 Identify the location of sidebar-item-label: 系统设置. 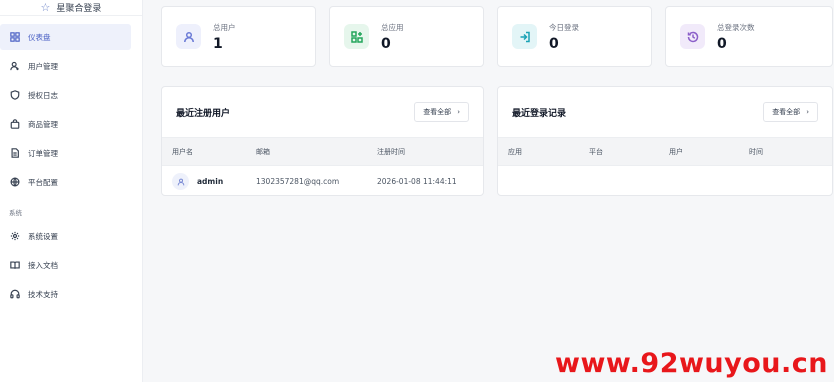
(43, 236).